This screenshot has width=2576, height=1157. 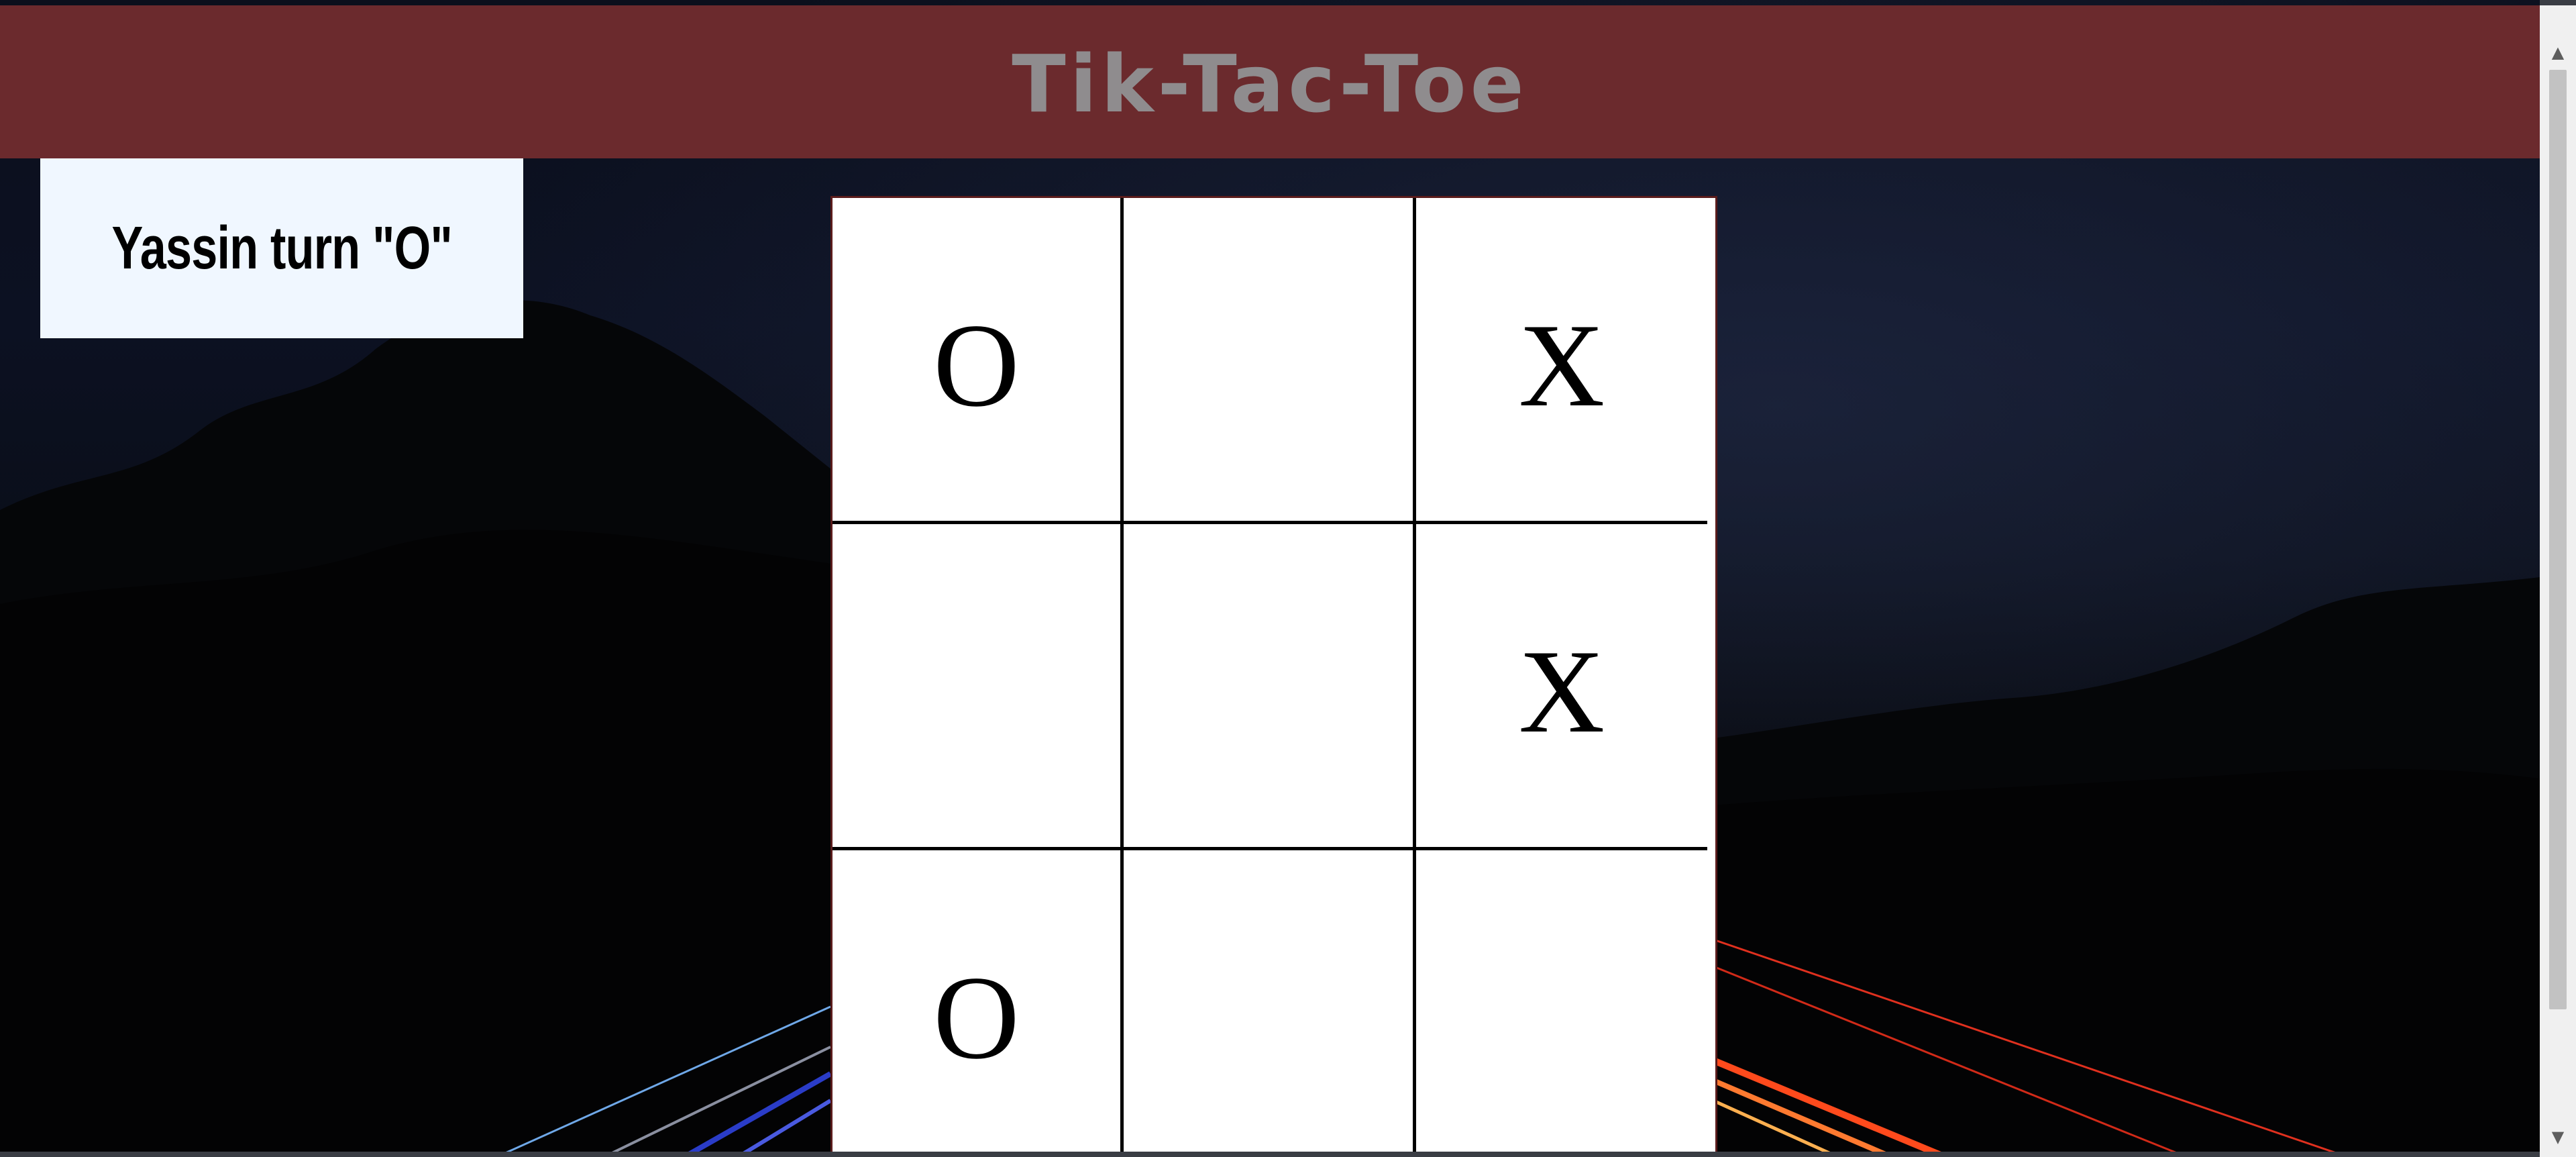 What do you see at coordinates (2558, 539) in the screenshot?
I see `scrollbar-thumb` at bounding box center [2558, 539].